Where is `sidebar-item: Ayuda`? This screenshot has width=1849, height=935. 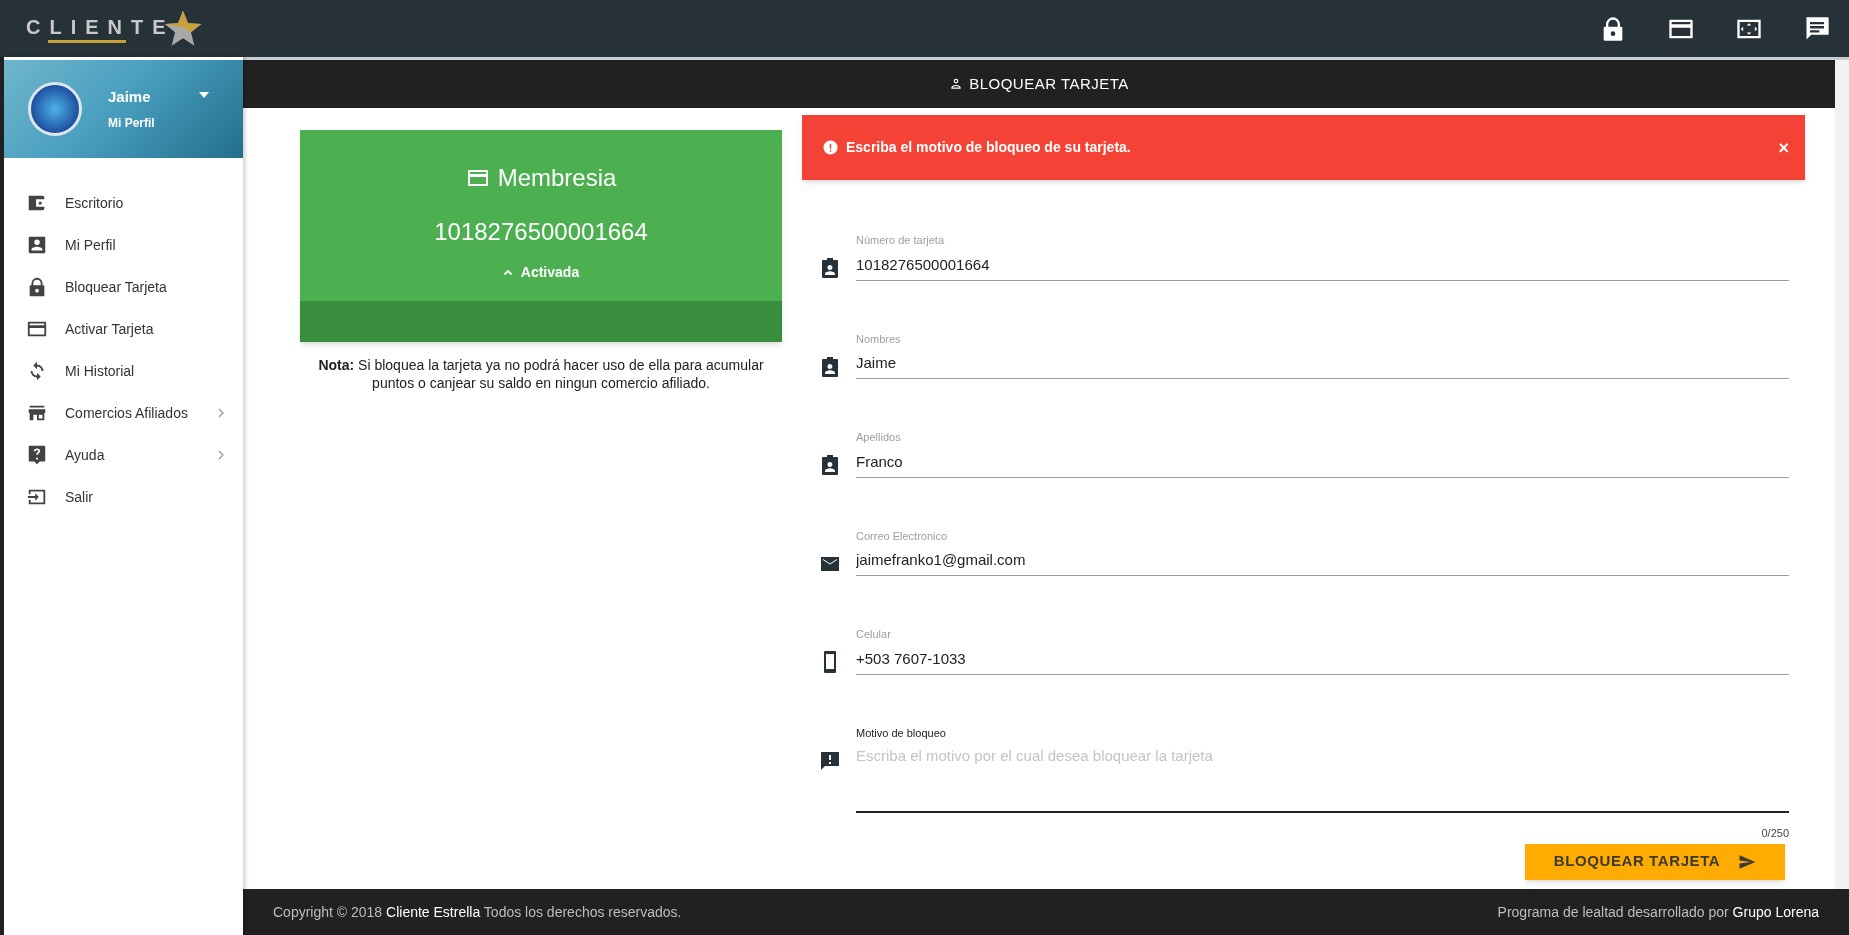 sidebar-item: Ayuda is located at coordinates (123, 455).